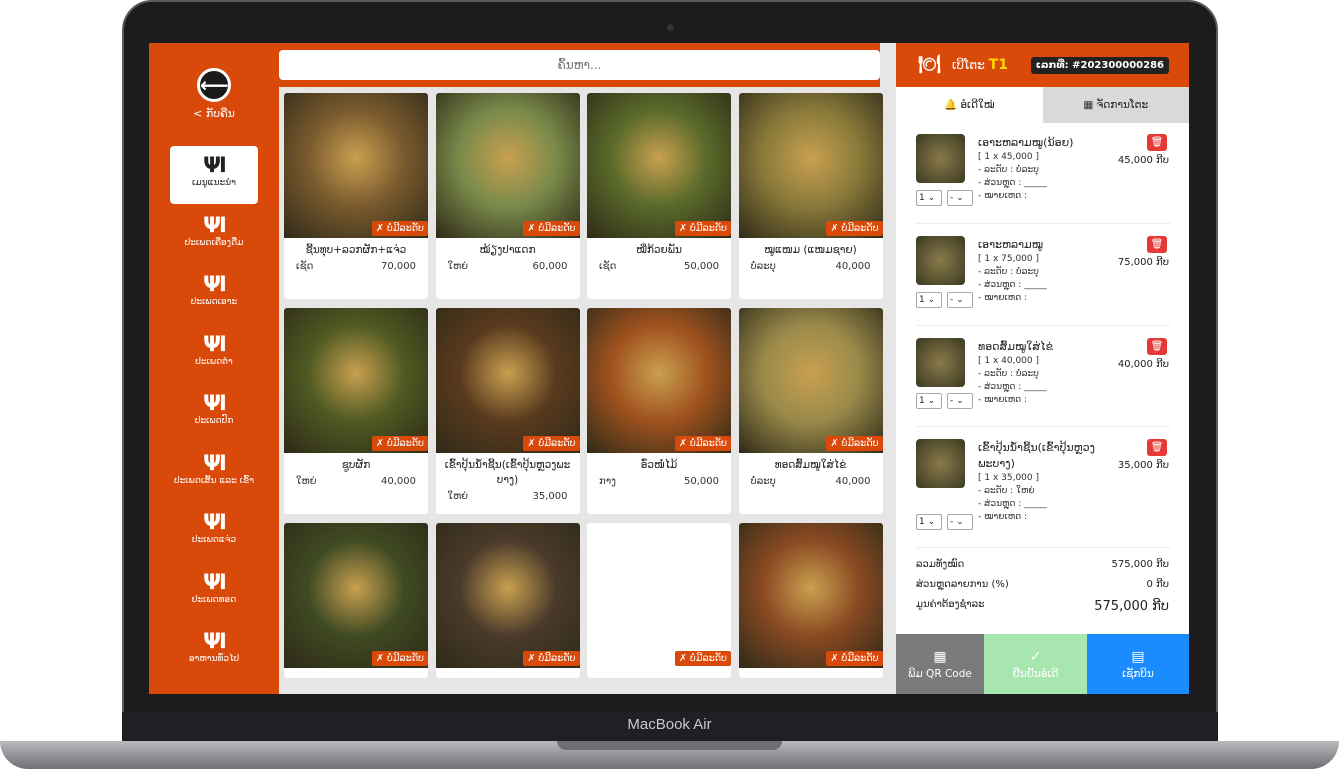 Image resolution: width=1339 pixels, height=769 pixels. I want to click on product-price: 60,000, so click(550, 266).